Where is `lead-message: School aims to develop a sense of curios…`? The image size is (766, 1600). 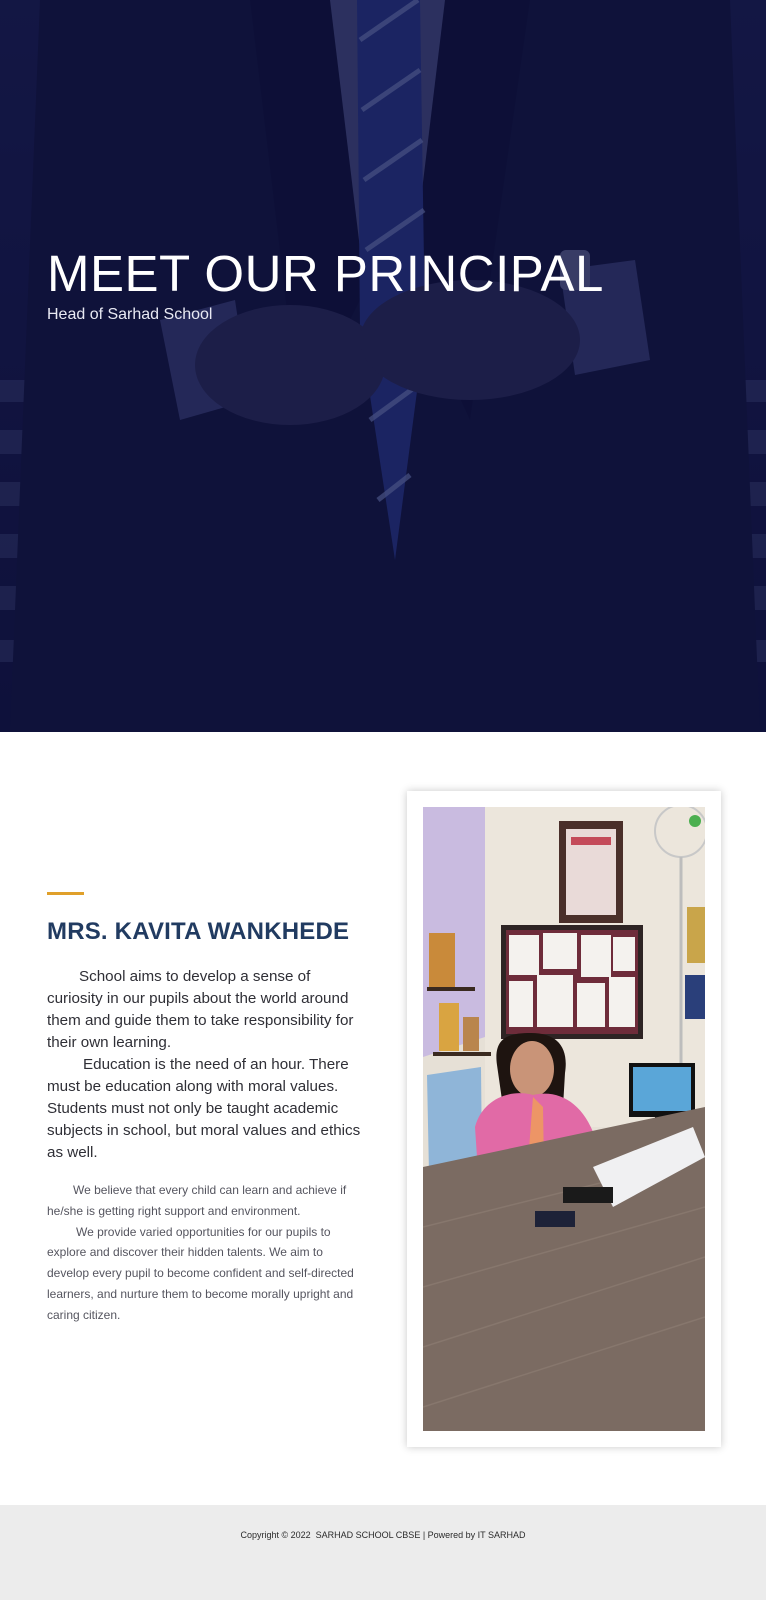
lead-message: School aims to develop a sense of curios… is located at coordinates (207, 1065).